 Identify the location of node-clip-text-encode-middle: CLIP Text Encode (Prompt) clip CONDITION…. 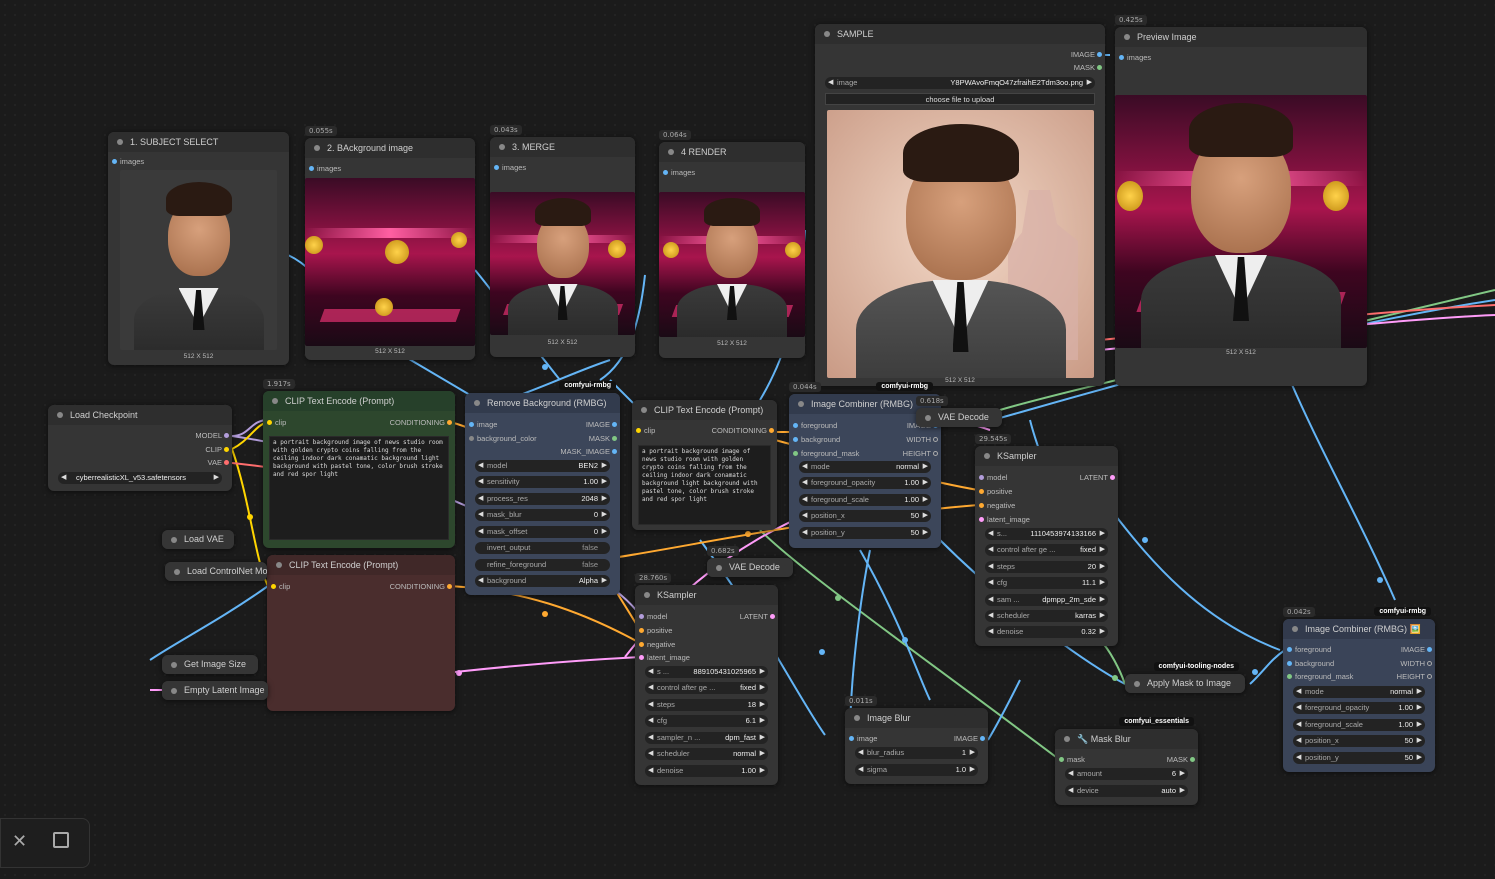
(704, 465).